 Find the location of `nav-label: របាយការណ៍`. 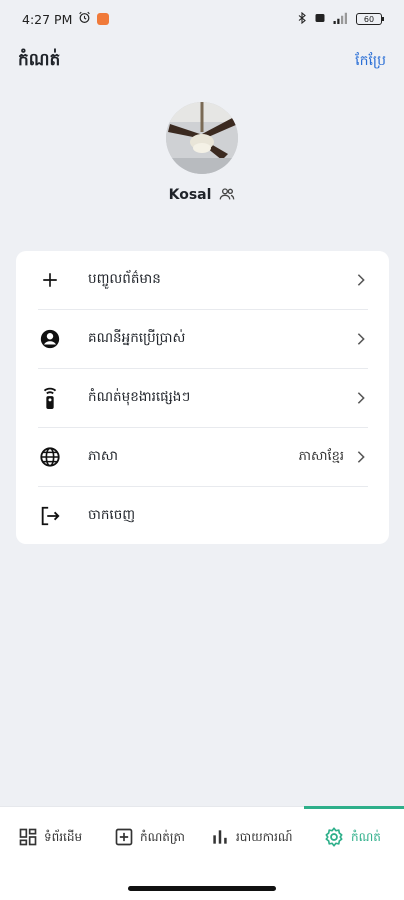

nav-label: របាយការណ៍ is located at coordinates (264, 837).